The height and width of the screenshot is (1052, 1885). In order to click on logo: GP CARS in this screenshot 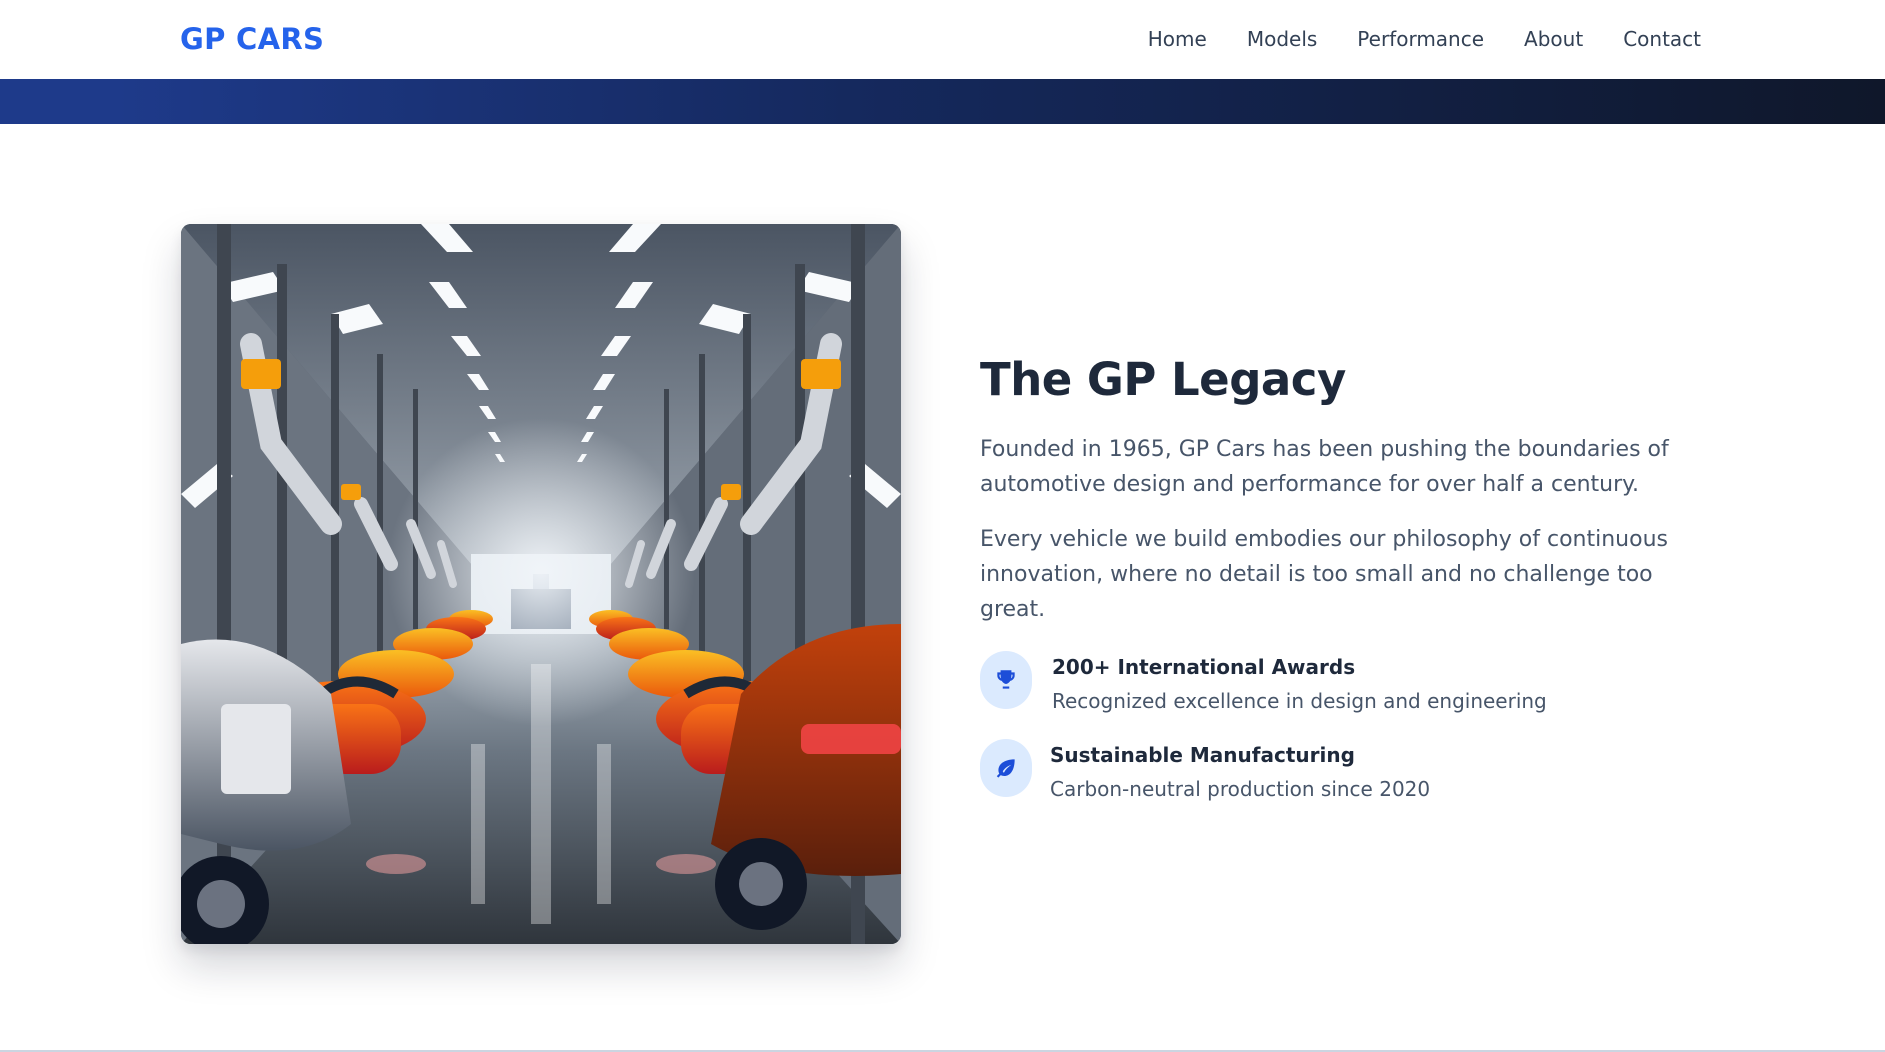, I will do `click(252, 39)`.